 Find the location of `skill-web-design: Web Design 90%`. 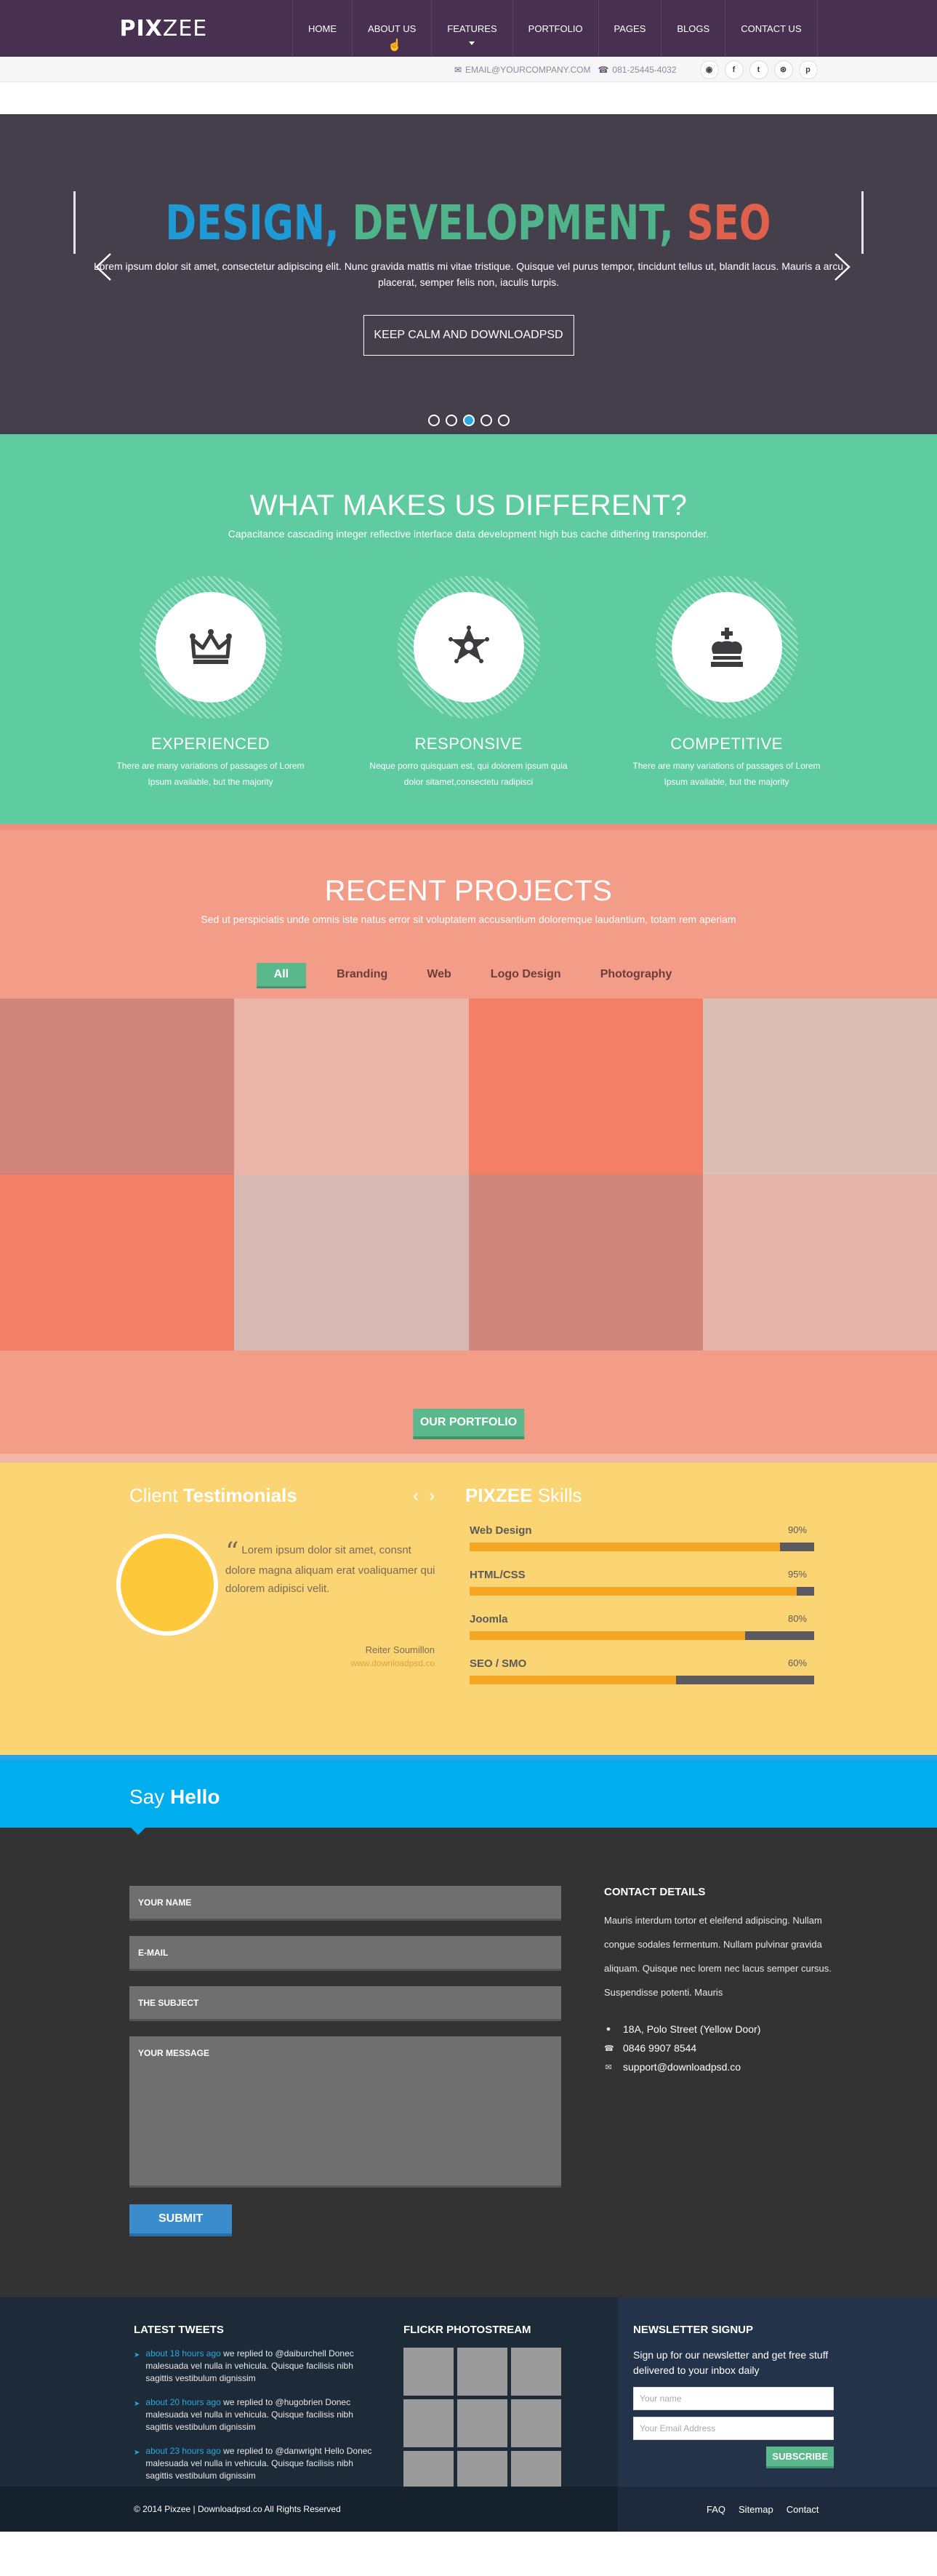

skill-web-design: Web Design 90% is located at coordinates (639, 1537).